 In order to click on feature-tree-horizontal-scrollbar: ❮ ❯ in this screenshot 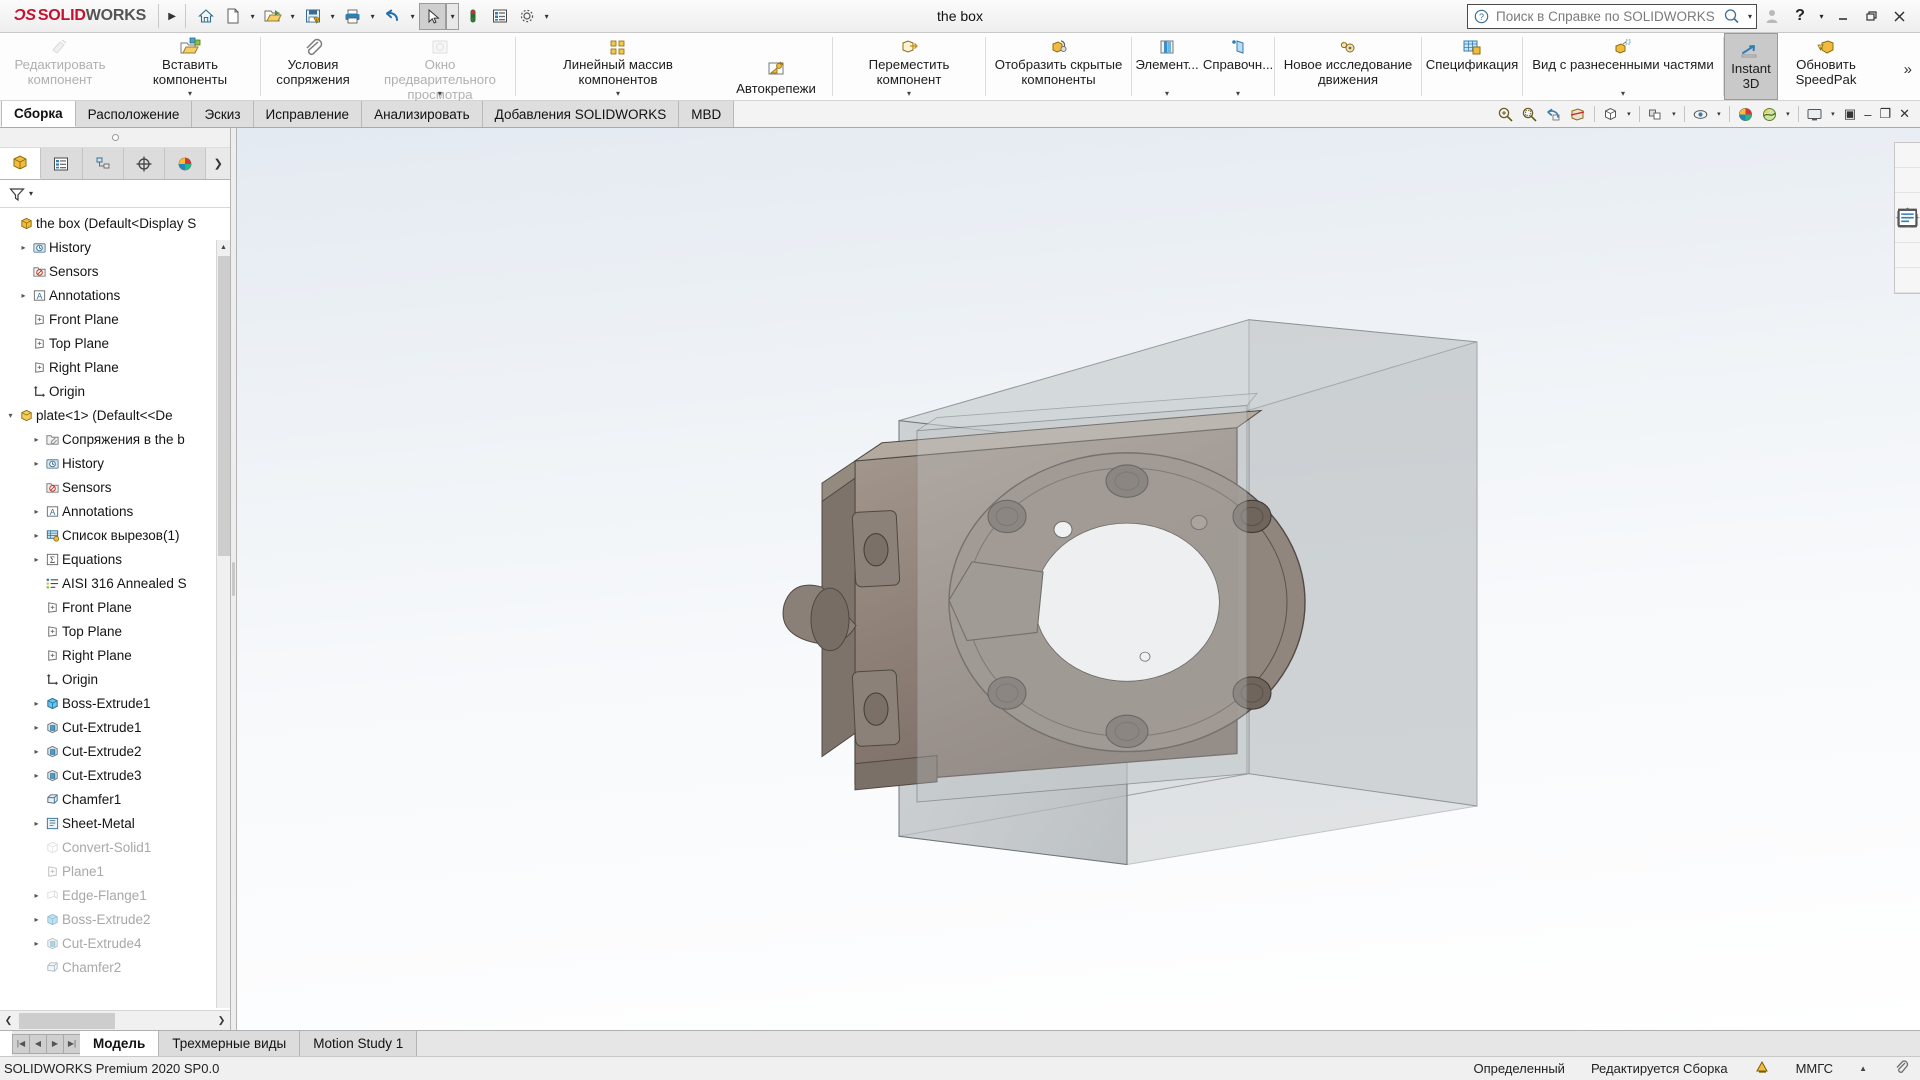, I will do `click(115, 1020)`.